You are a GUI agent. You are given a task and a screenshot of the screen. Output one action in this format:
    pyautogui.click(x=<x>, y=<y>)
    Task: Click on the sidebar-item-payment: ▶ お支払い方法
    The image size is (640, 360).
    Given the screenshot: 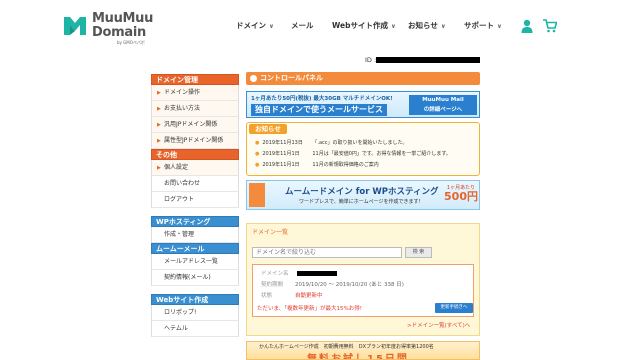 What is the action you would take?
    pyautogui.click(x=195, y=109)
    